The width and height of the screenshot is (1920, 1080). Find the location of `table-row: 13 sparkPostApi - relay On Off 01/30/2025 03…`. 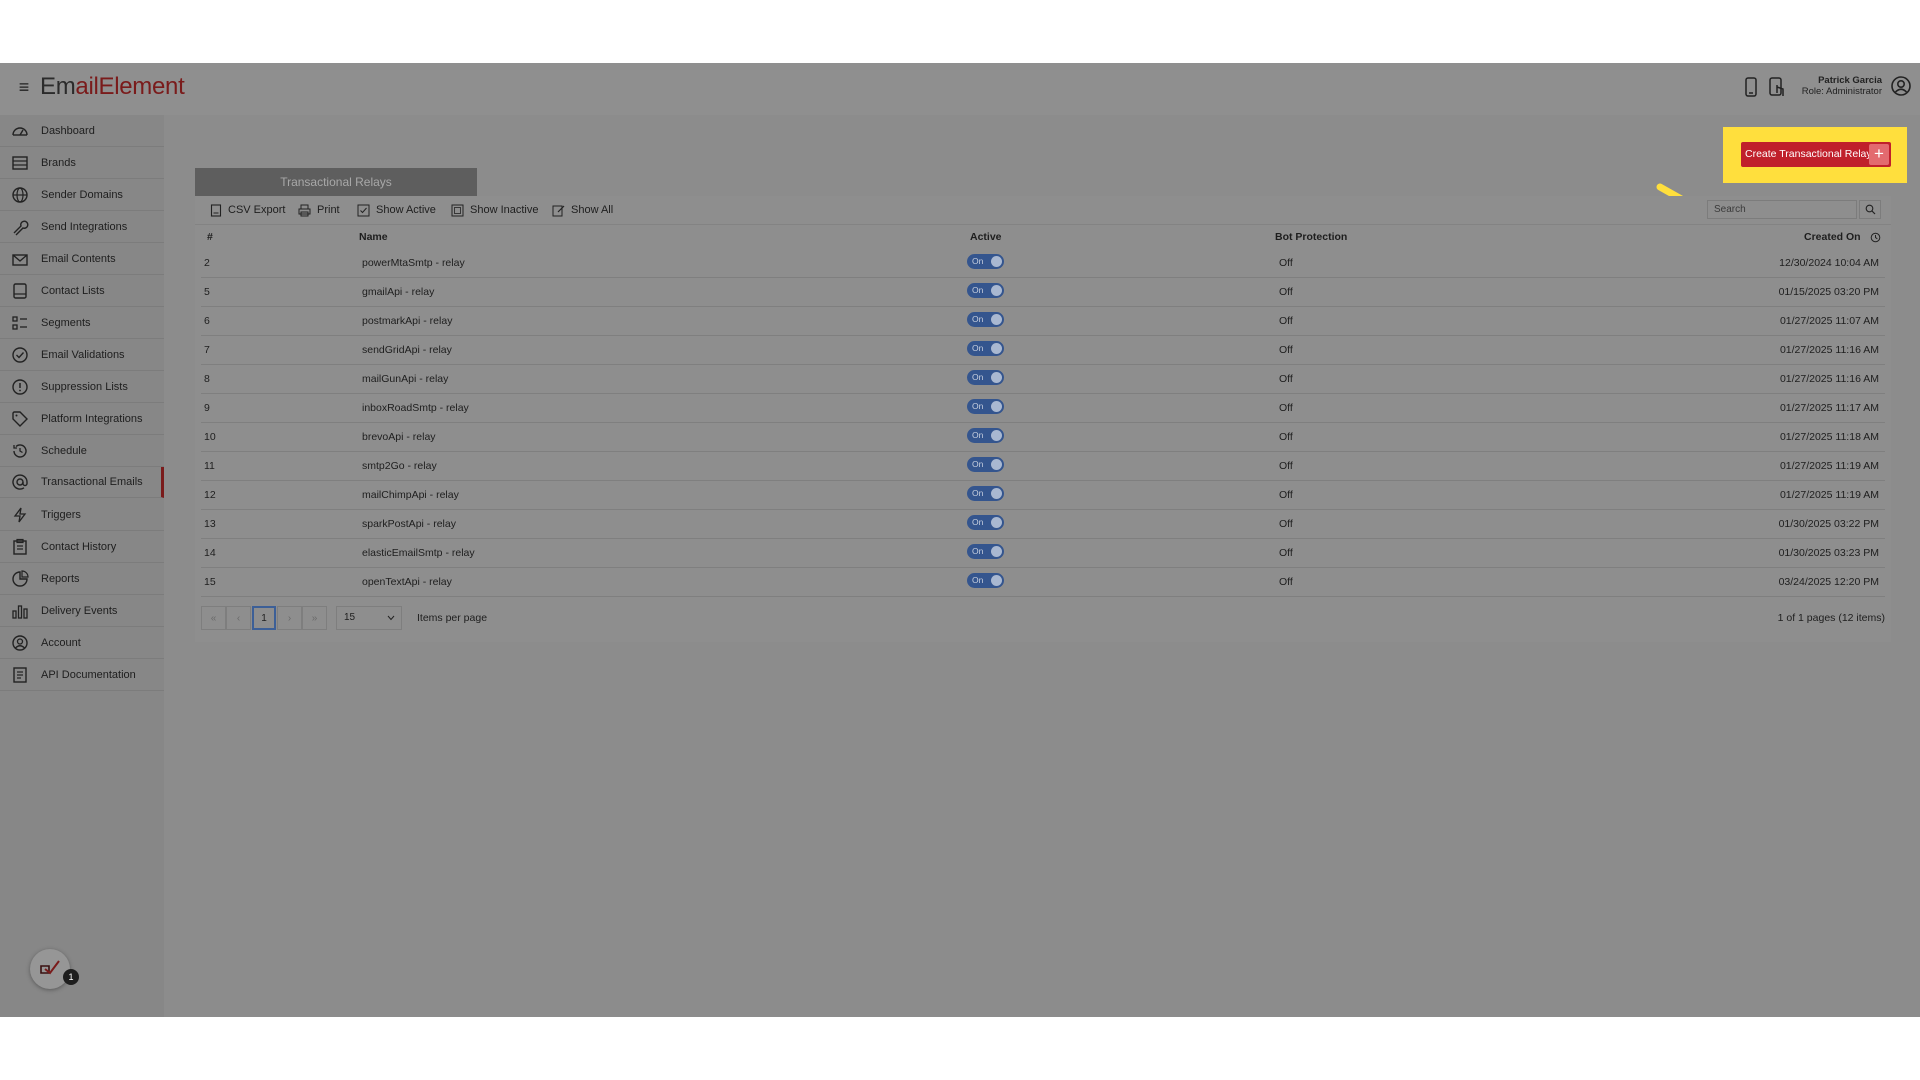

table-row: 13 sparkPostApi - relay On Off 01/30/2025 03… is located at coordinates (1043, 524).